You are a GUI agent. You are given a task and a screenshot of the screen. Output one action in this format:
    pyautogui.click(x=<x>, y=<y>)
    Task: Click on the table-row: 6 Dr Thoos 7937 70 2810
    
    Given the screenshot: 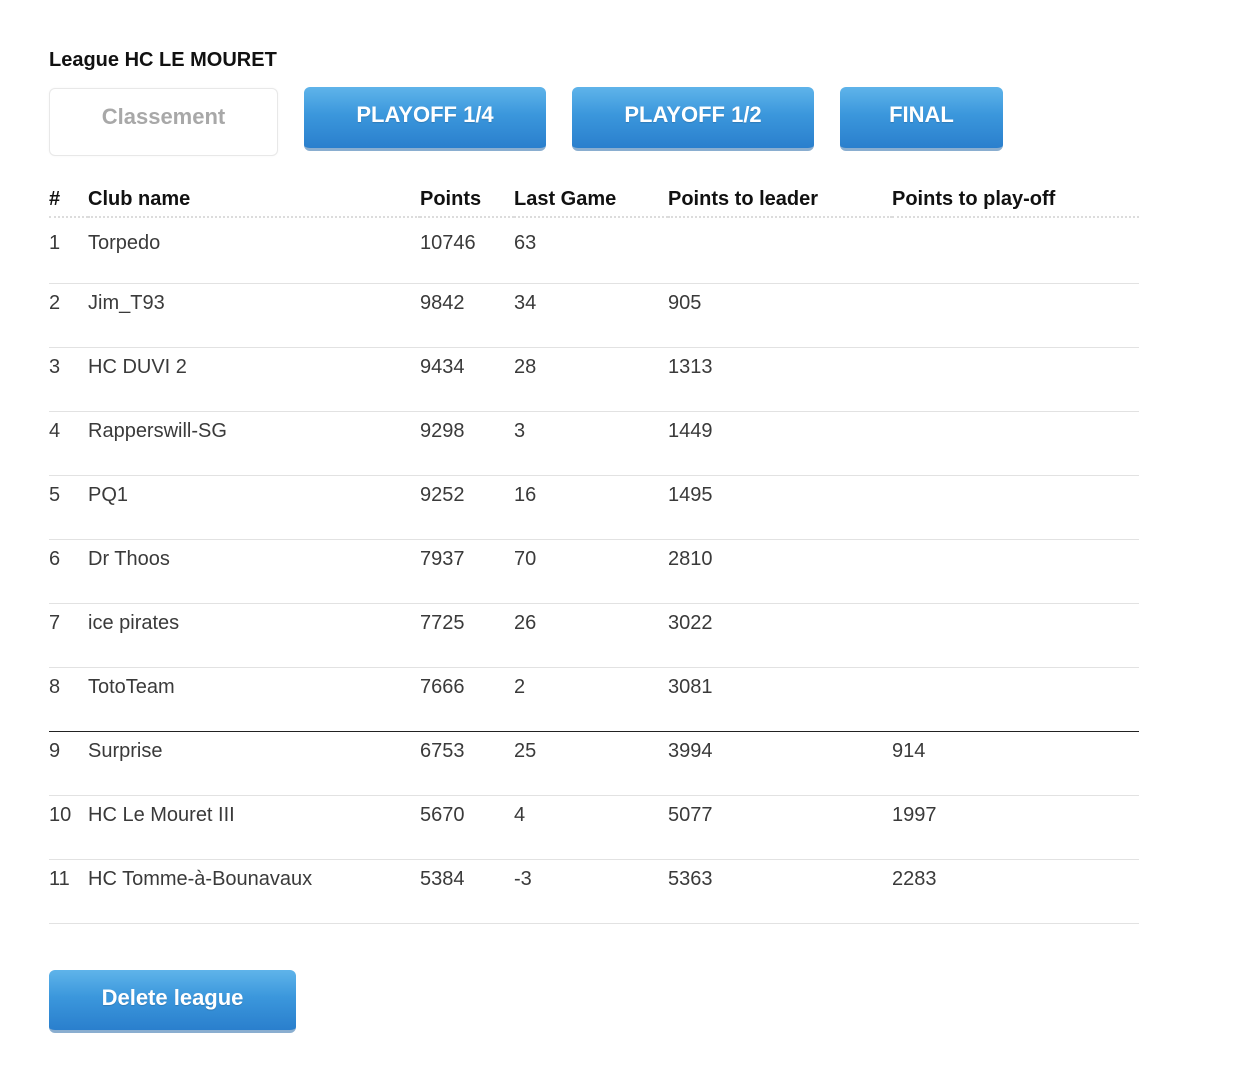 What is the action you would take?
    pyautogui.click(x=594, y=571)
    